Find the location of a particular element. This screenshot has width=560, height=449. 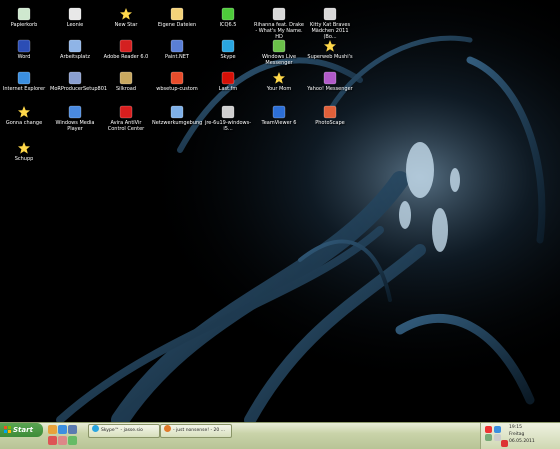

desktop-icon-label: Papierkorb is located at coordinates (24, 25).